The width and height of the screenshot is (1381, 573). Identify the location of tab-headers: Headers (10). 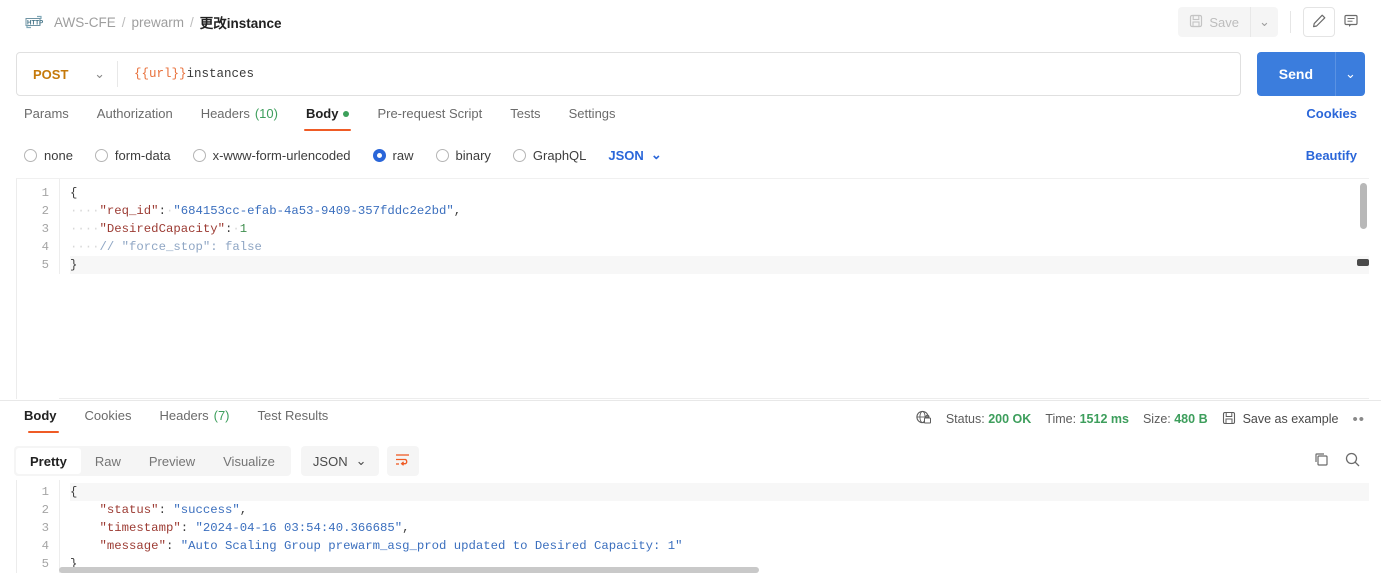
(239, 117).